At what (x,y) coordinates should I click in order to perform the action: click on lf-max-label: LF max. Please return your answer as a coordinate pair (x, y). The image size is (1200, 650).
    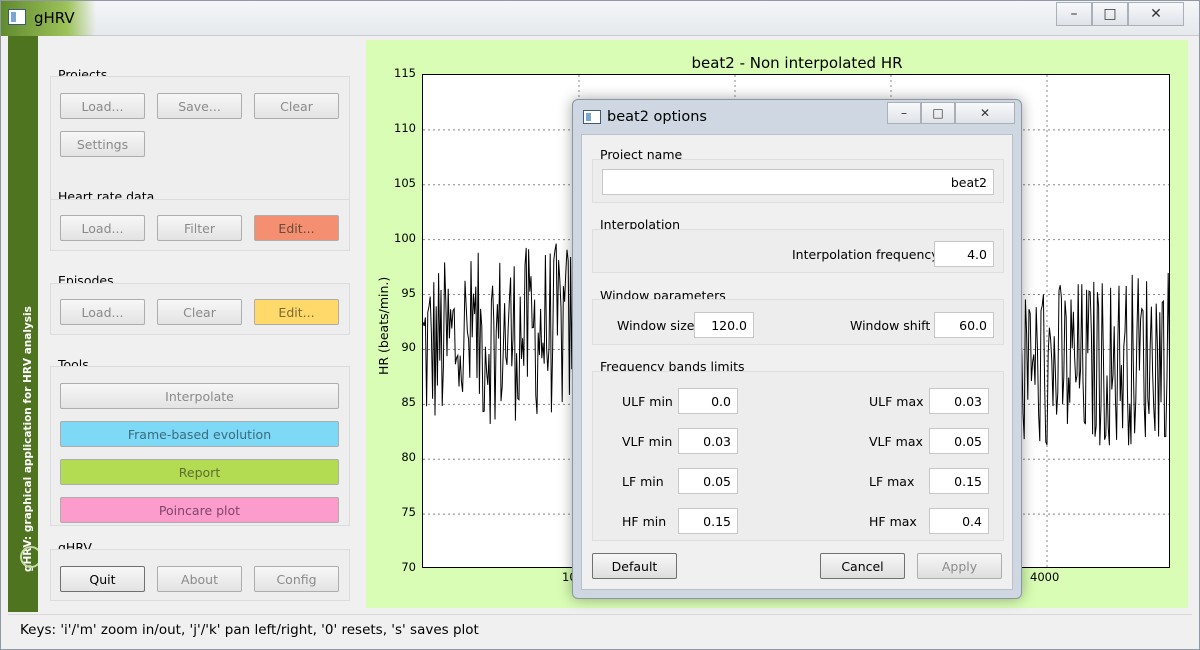
    Looking at the image, I should click on (892, 481).